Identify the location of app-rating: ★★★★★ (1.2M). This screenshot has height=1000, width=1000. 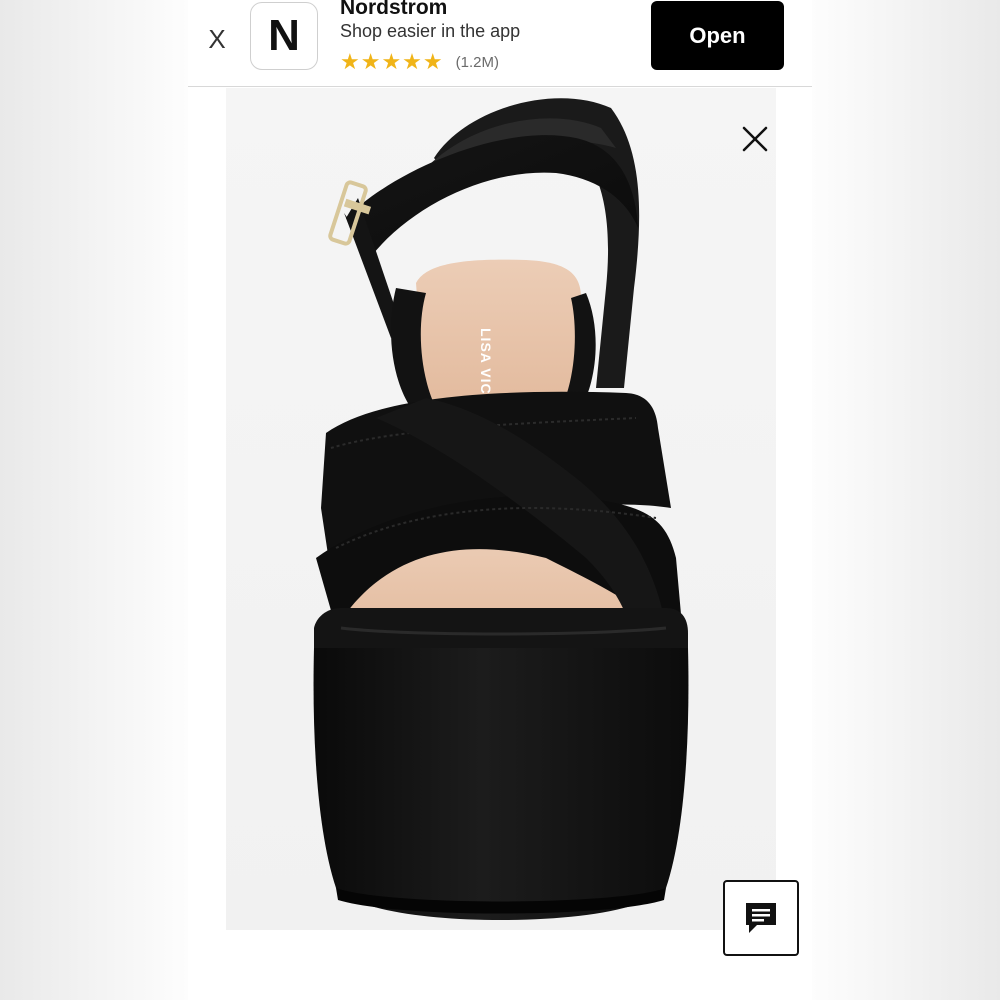
(419, 62).